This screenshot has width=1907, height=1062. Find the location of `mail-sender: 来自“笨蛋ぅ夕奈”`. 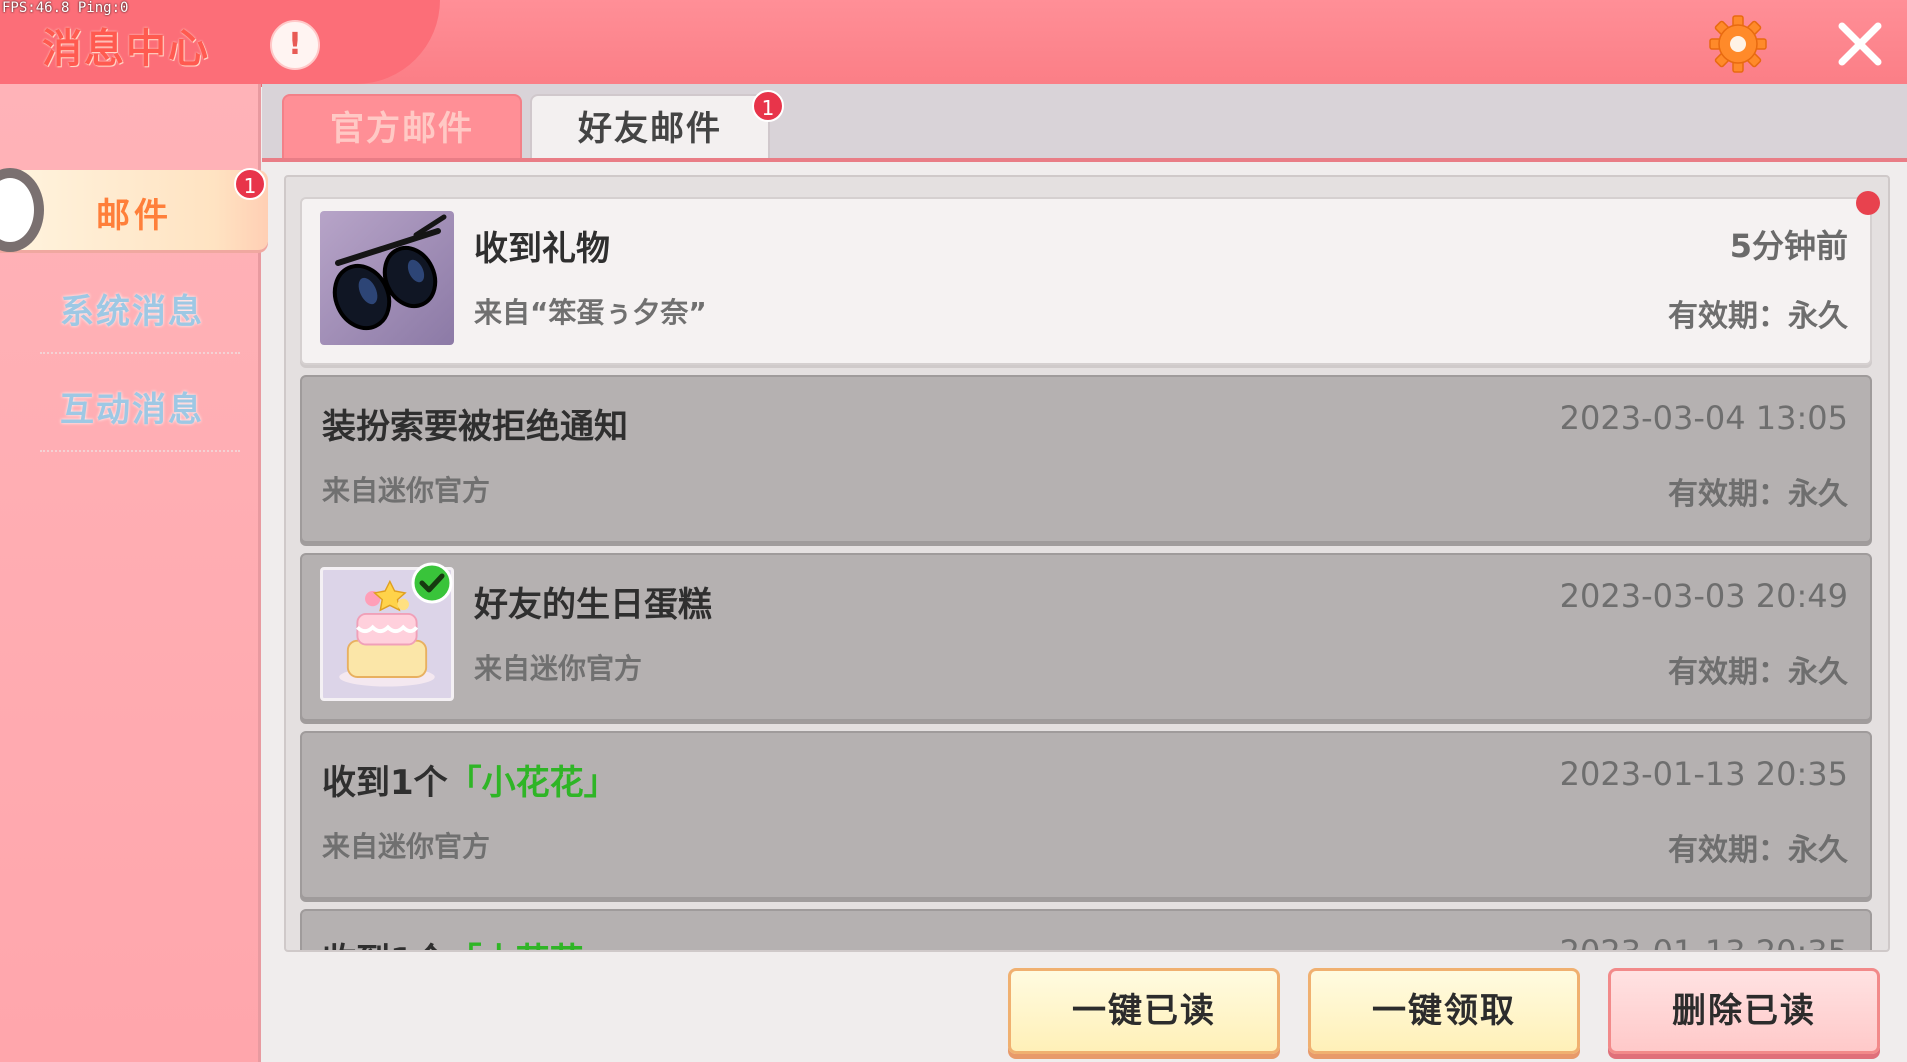

mail-sender: 来自“笨蛋ぅ夕奈” is located at coordinates (590, 312).